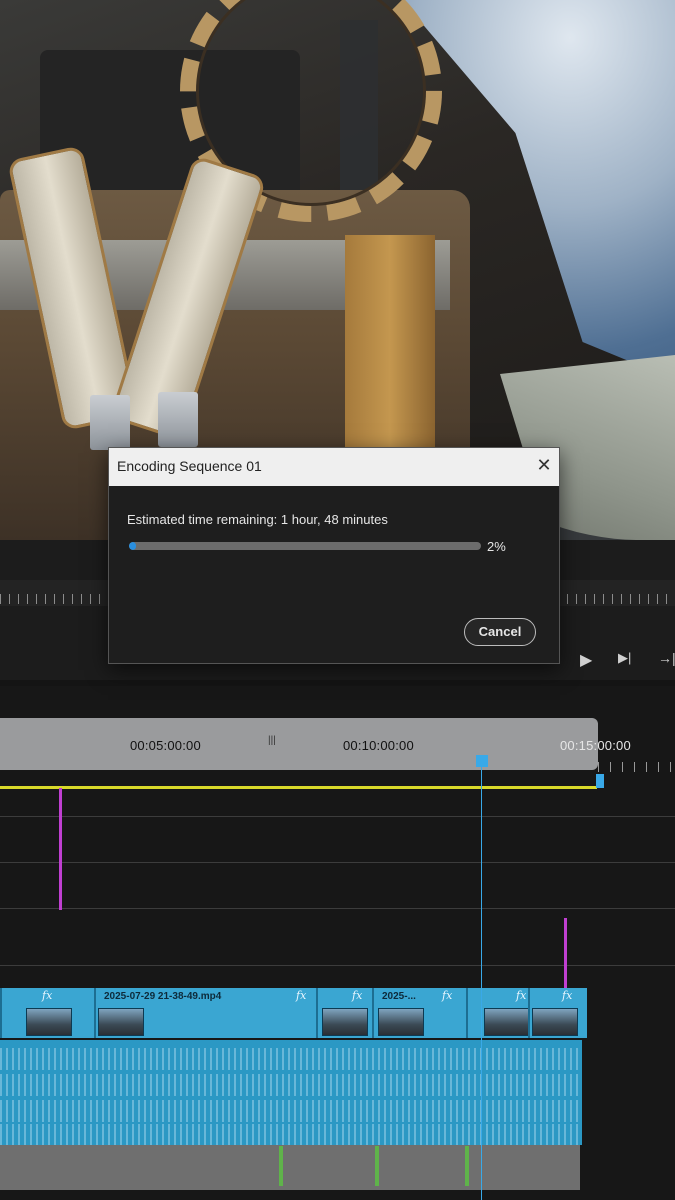 This screenshot has width=675, height=1200. I want to click on video-clip: 2025-... fx, so click(420, 1013).